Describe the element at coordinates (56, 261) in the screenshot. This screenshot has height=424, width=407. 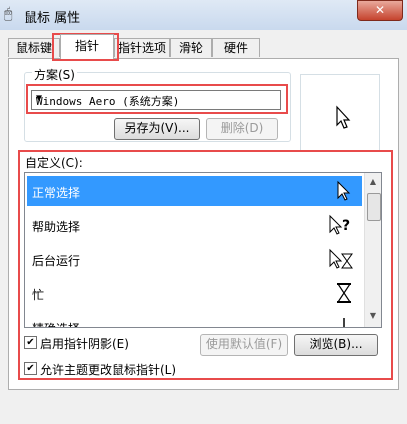
I see `list-item-label: 后台运行` at that location.